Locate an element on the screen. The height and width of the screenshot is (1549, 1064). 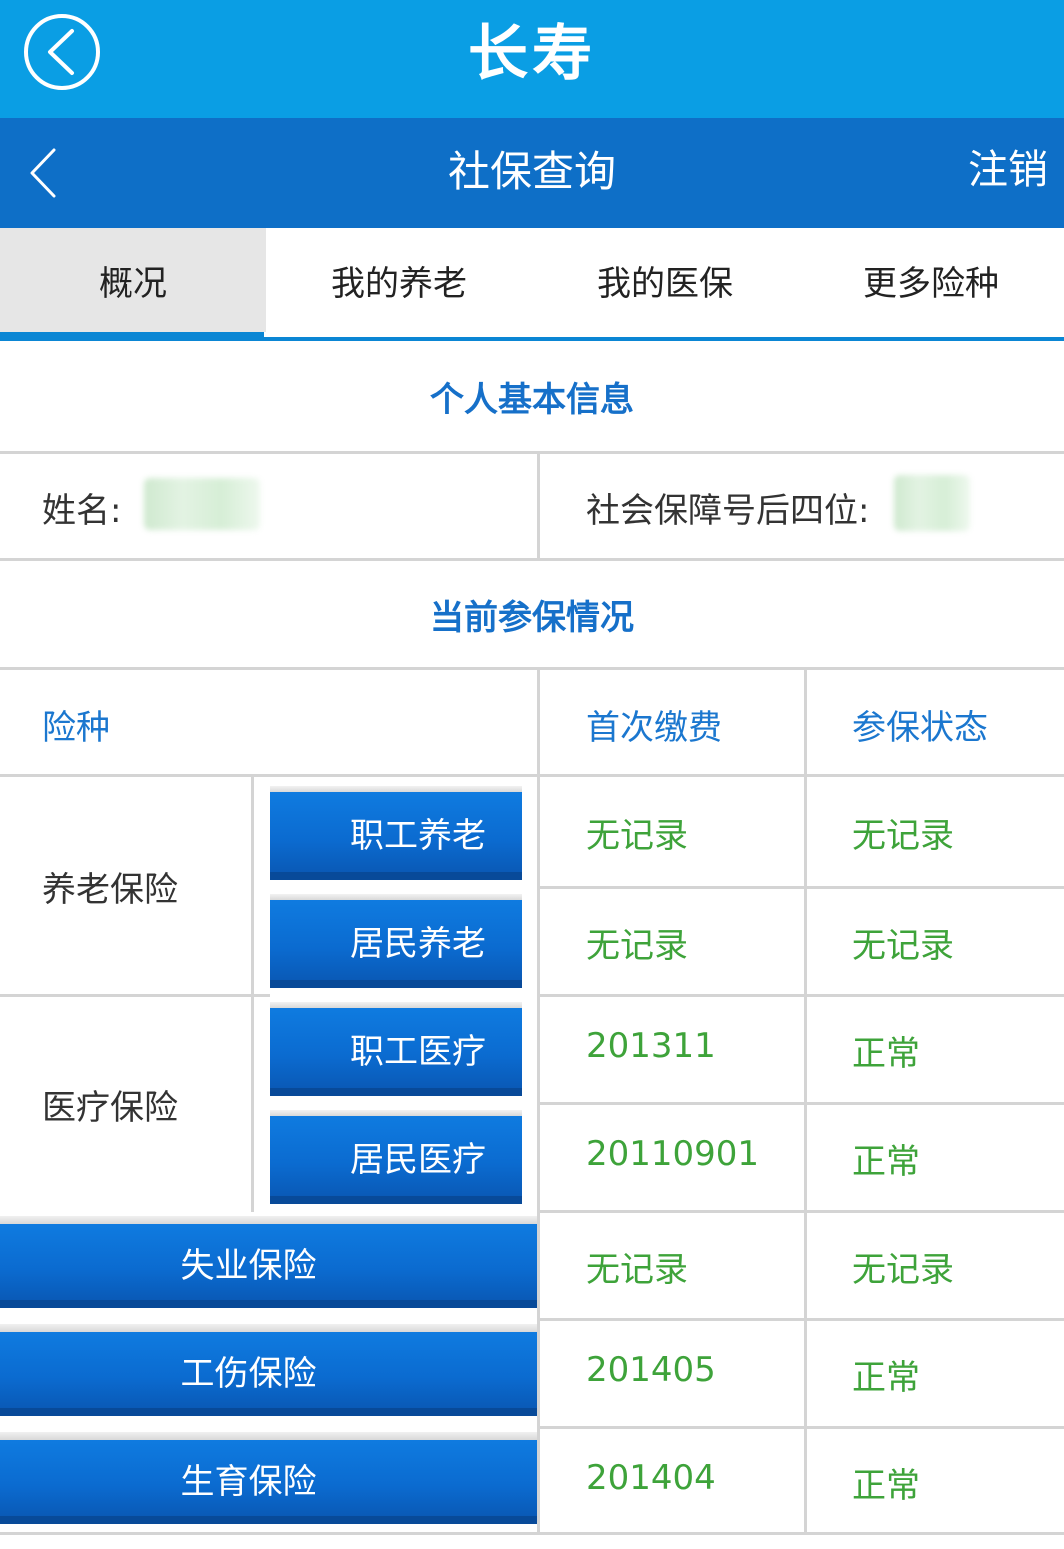
work-injury-insurance-button: 工伤保险 is located at coordinates (268, 1370).